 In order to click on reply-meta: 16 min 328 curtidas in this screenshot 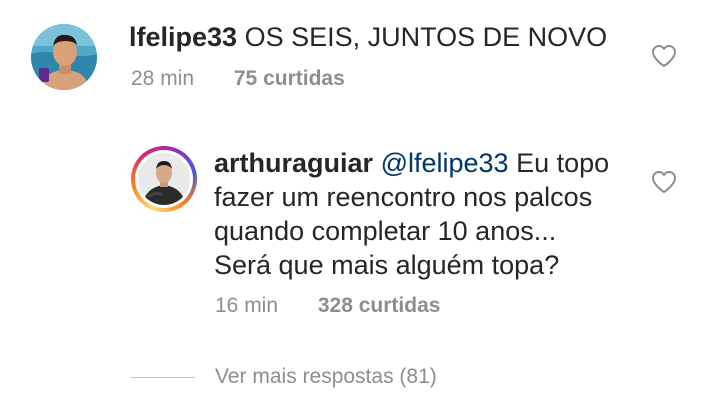, I will do `click(327, 306)`.